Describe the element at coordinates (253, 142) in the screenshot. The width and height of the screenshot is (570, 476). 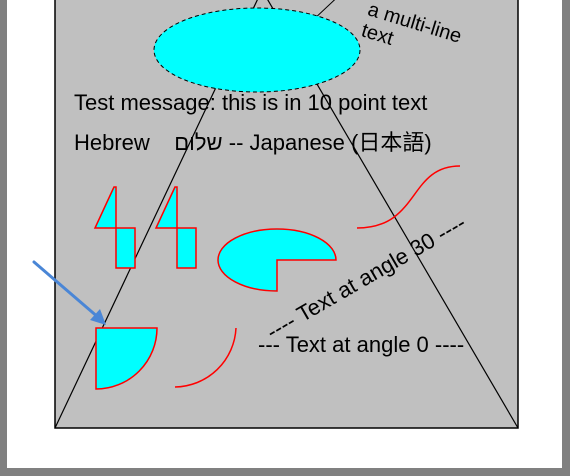
I see `hebrew-japanese-text: Hebrew שלום -- Japanese (日本語)` at that location.